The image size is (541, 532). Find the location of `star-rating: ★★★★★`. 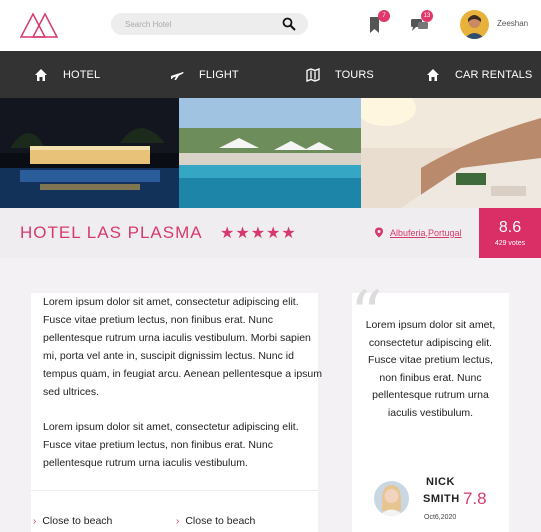

star-rating: ★★★★★ is located at coordinates (258, 233).